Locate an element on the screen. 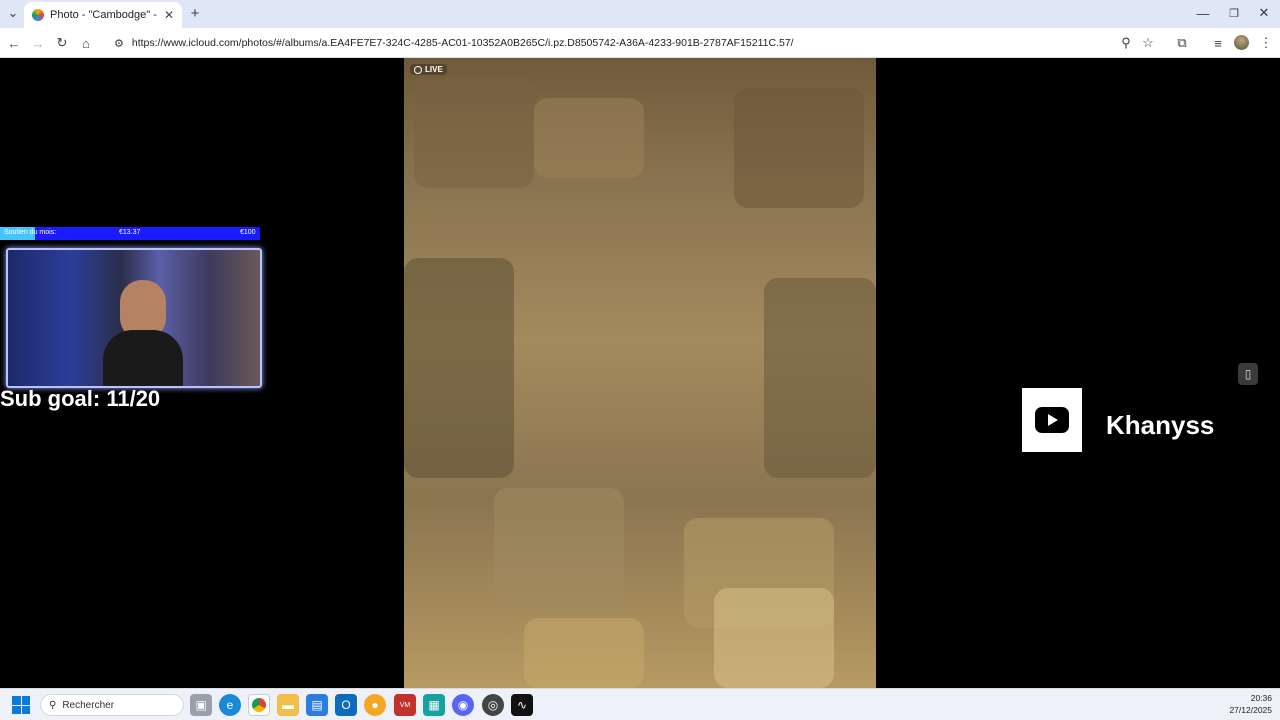  obs-studio-icon: ◎ is located at coordinates (493, 705).